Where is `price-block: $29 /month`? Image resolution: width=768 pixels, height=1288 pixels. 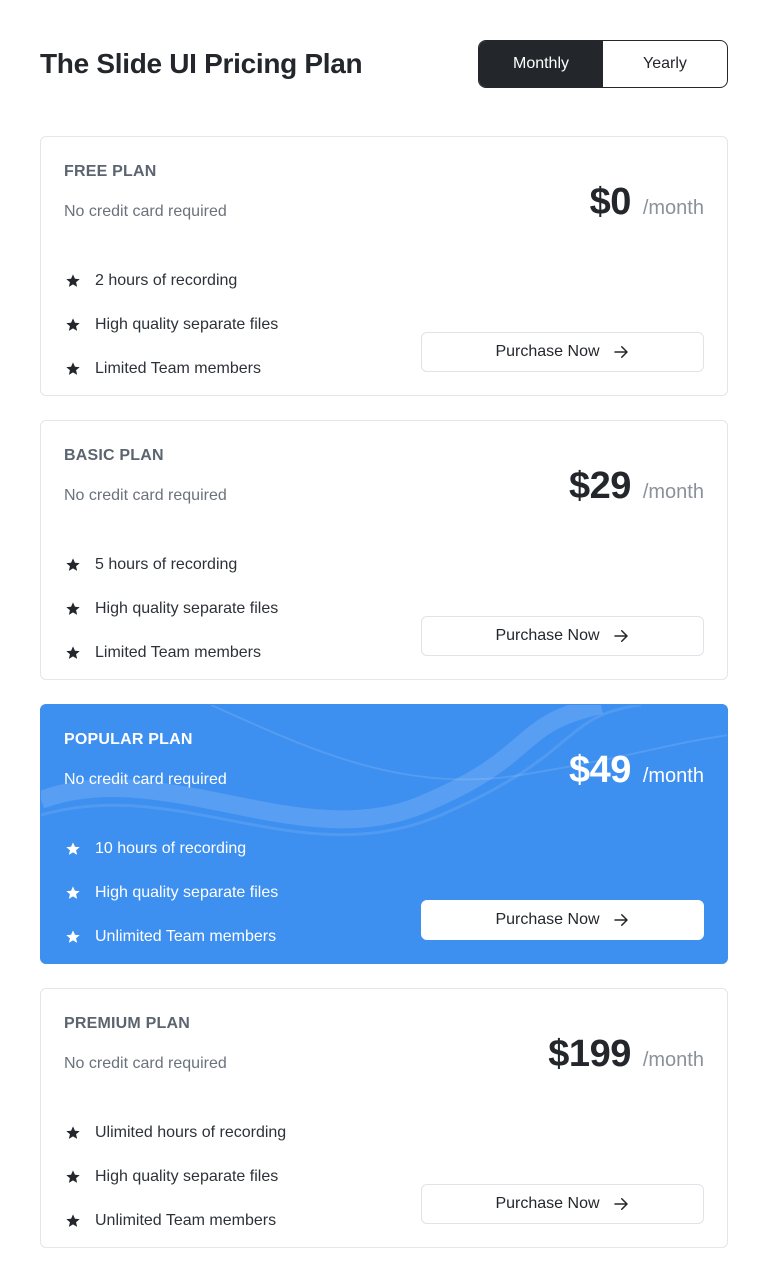
price-block: $29 /month is located at coordinates (636, 486).